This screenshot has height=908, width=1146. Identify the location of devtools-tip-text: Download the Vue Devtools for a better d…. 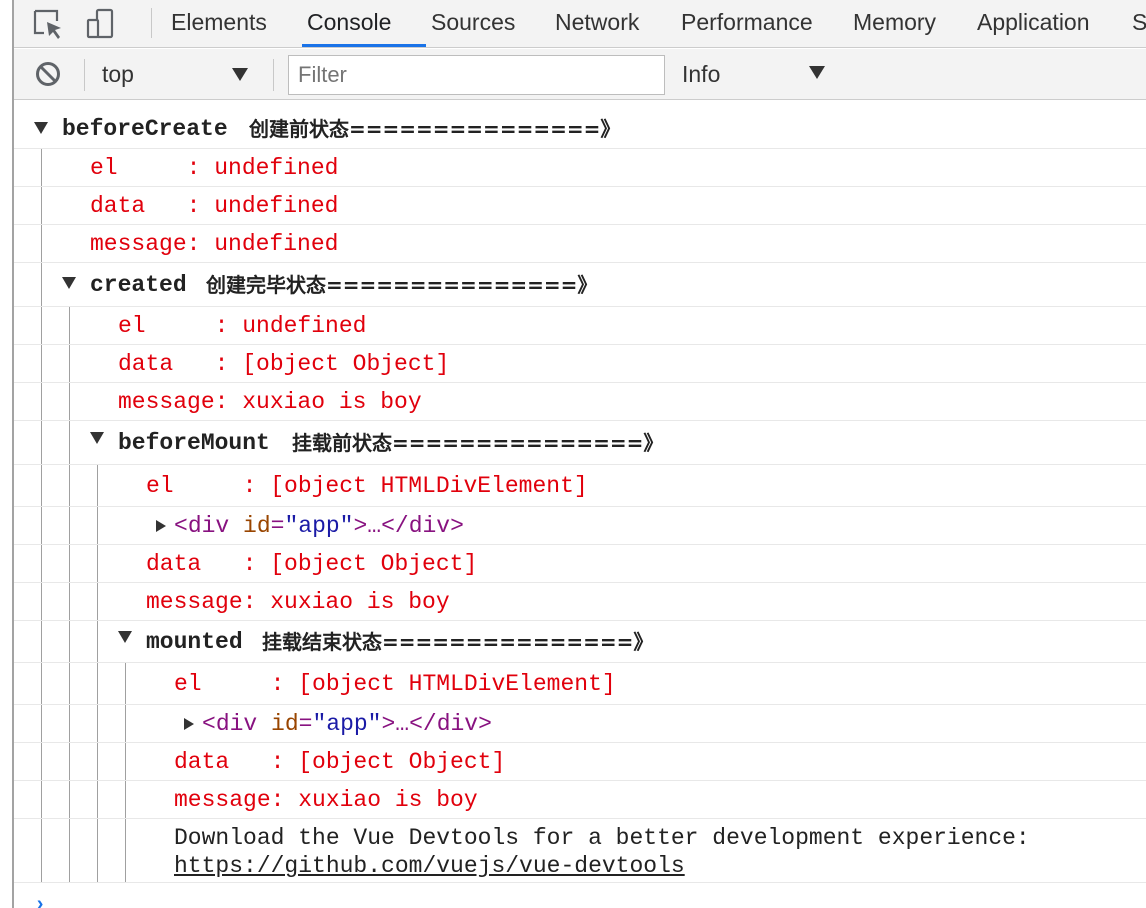
(602, 838).